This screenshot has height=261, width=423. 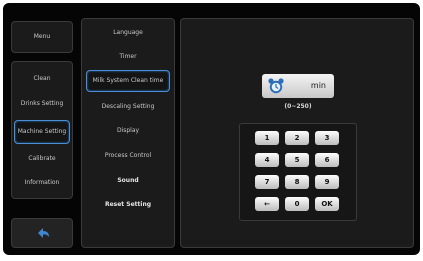 I want to click on key-backspace: ←, so click(x=267, y=204).